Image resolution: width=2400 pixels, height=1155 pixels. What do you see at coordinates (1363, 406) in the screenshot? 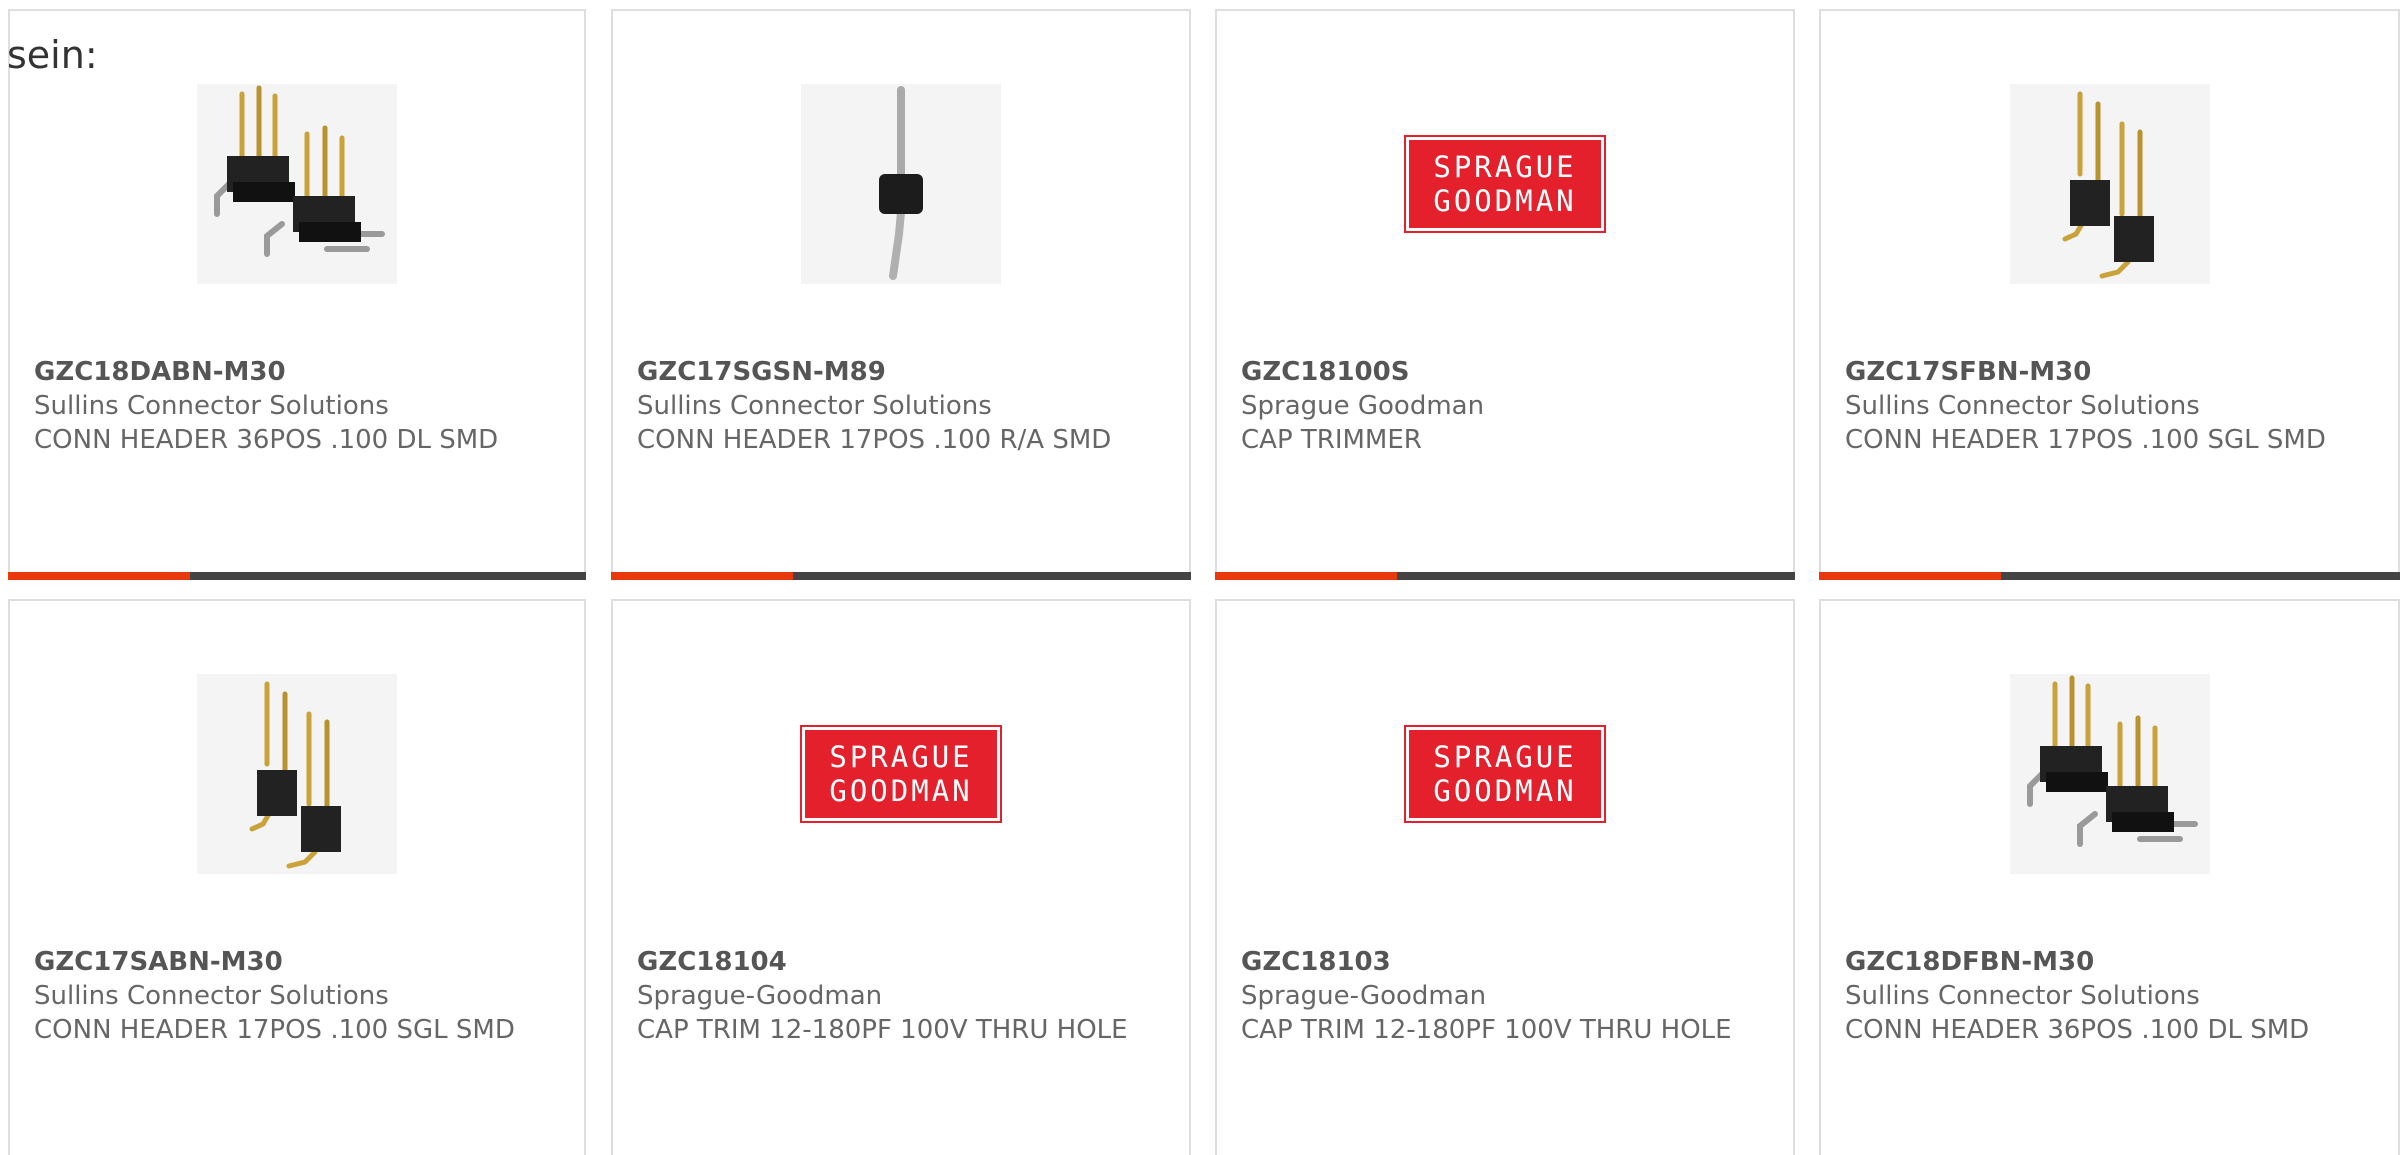
I see `manufacturer: Sprague Goodman` at bounding box center [1363, 406].